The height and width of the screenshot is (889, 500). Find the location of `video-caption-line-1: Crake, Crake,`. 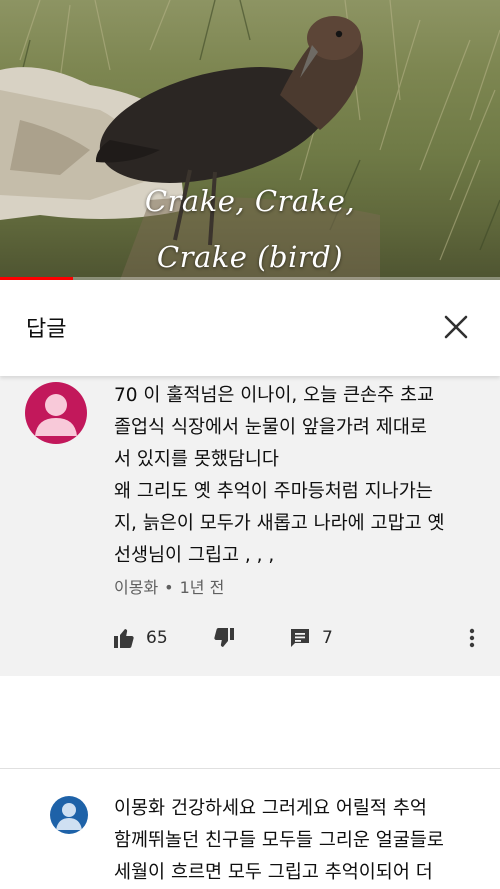

video-caption-line-1: Crake, Crake, is located at coordinates (250, 201).